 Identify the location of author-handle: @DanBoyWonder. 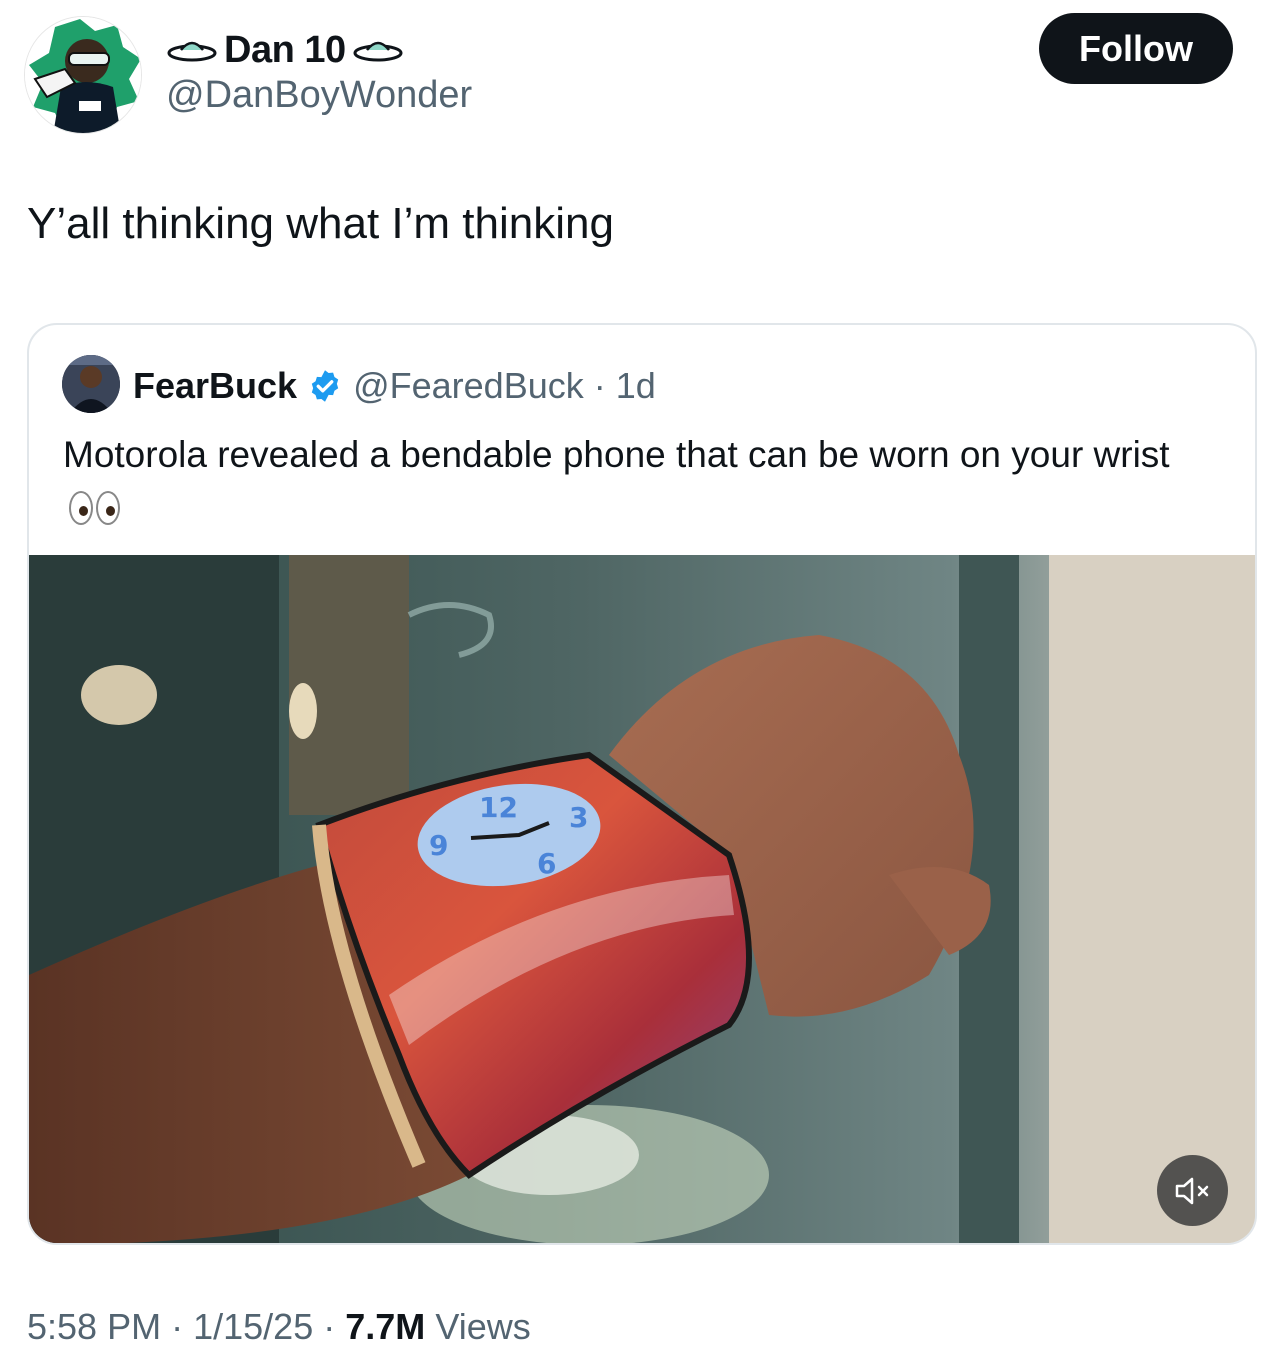
(319, 95).